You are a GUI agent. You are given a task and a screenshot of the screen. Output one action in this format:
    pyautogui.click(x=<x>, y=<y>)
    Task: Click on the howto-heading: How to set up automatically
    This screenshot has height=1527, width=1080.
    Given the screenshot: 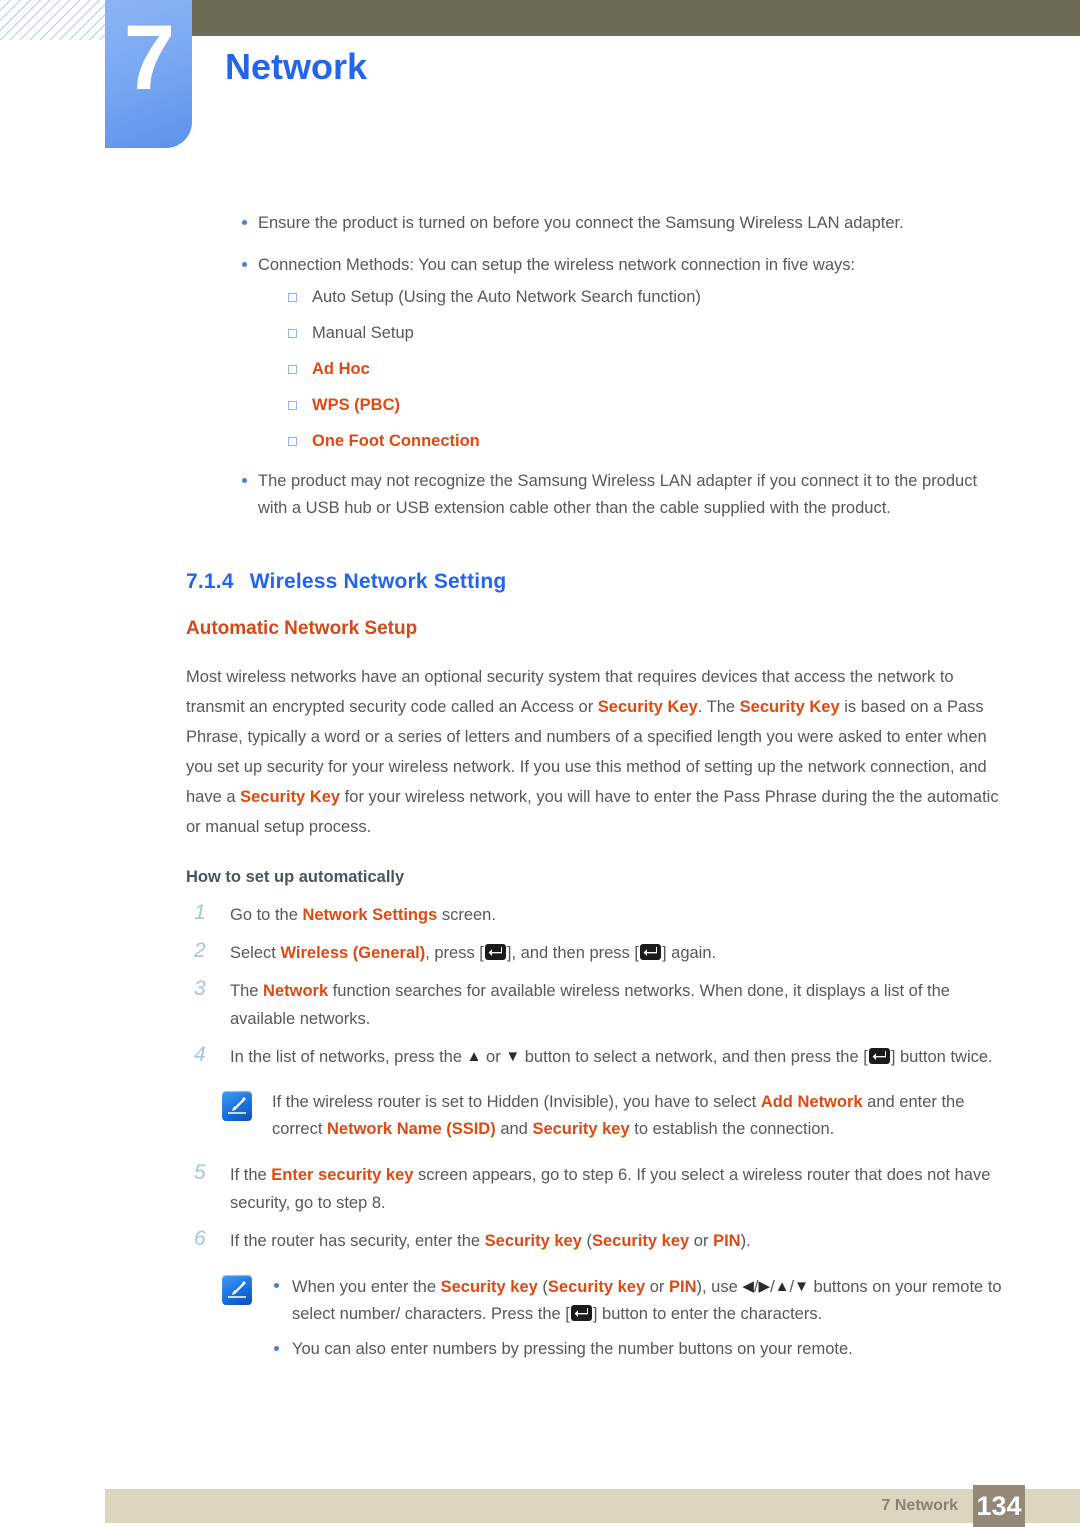 What is the action you would take?
    pyautogui.click(x=295, y=877)
    